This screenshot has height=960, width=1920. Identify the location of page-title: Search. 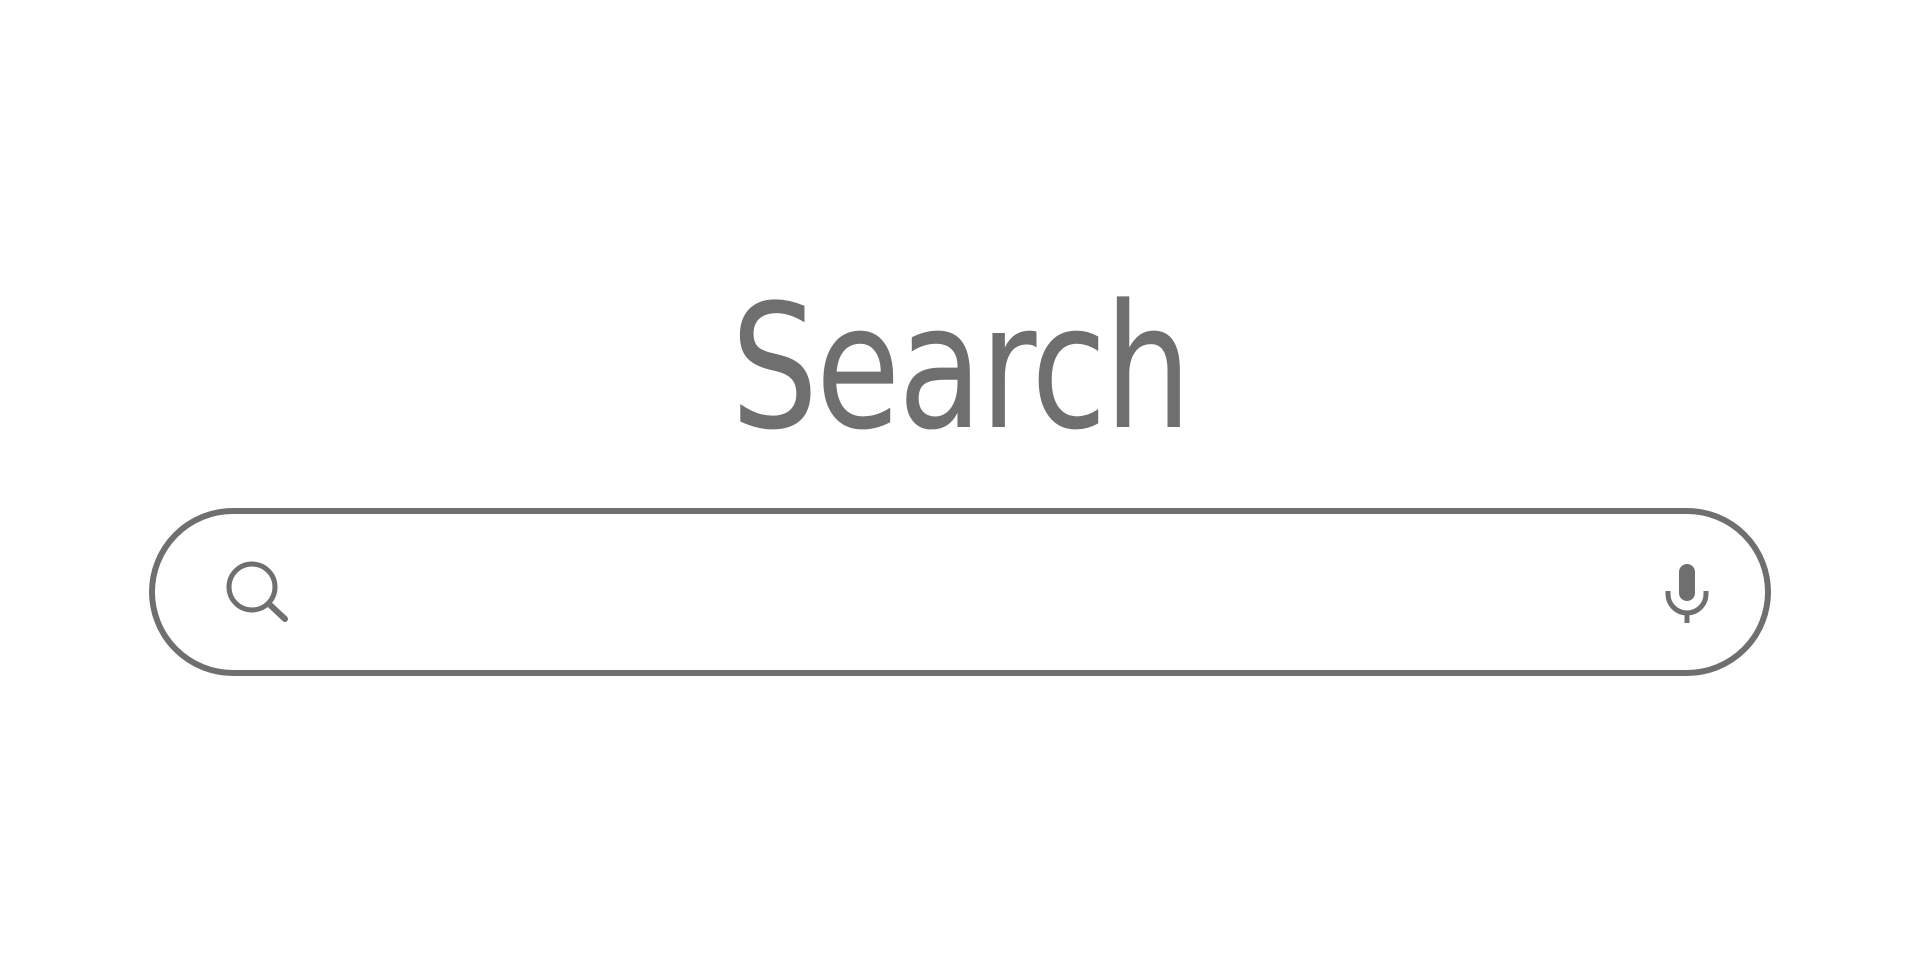
(961, 367).